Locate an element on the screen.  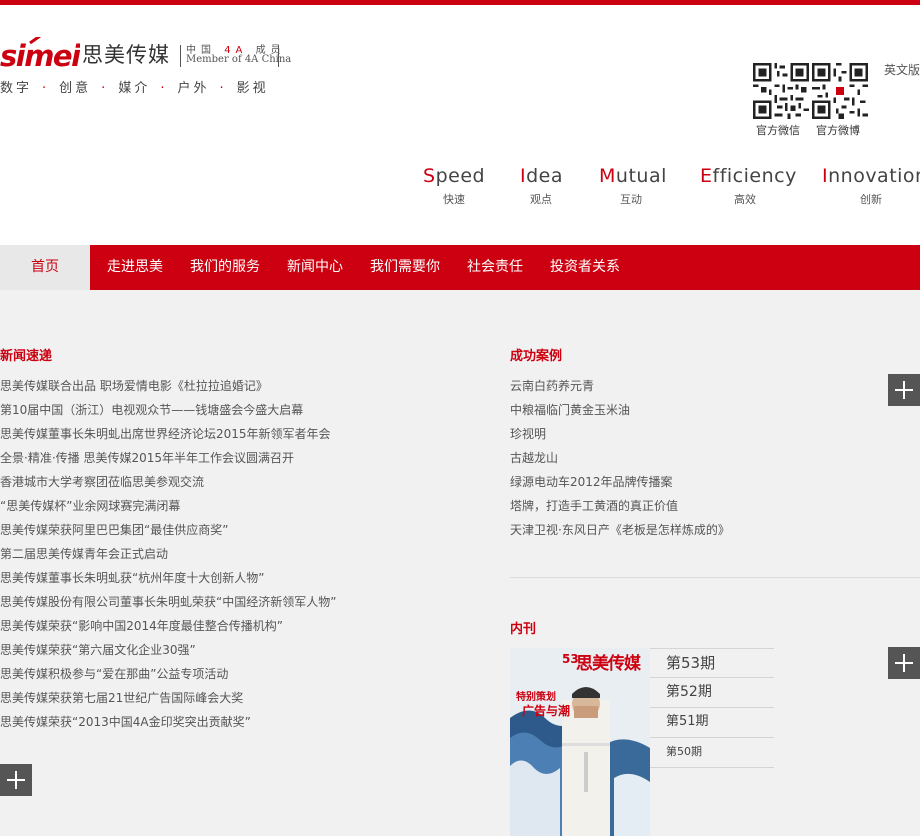
nav-item-about: 走进思美 is located at coordinates (135, 267).